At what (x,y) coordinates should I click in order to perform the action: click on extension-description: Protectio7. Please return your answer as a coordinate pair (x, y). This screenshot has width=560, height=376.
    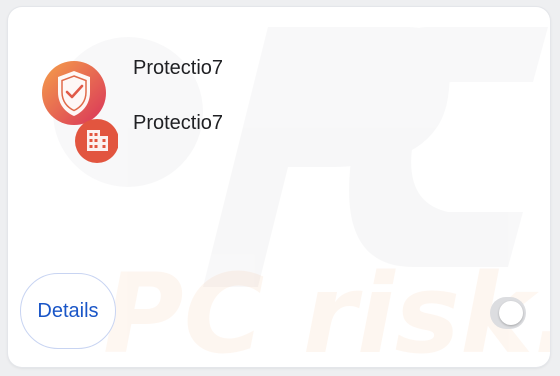
    Looking at the image, I should click on (178, 123).